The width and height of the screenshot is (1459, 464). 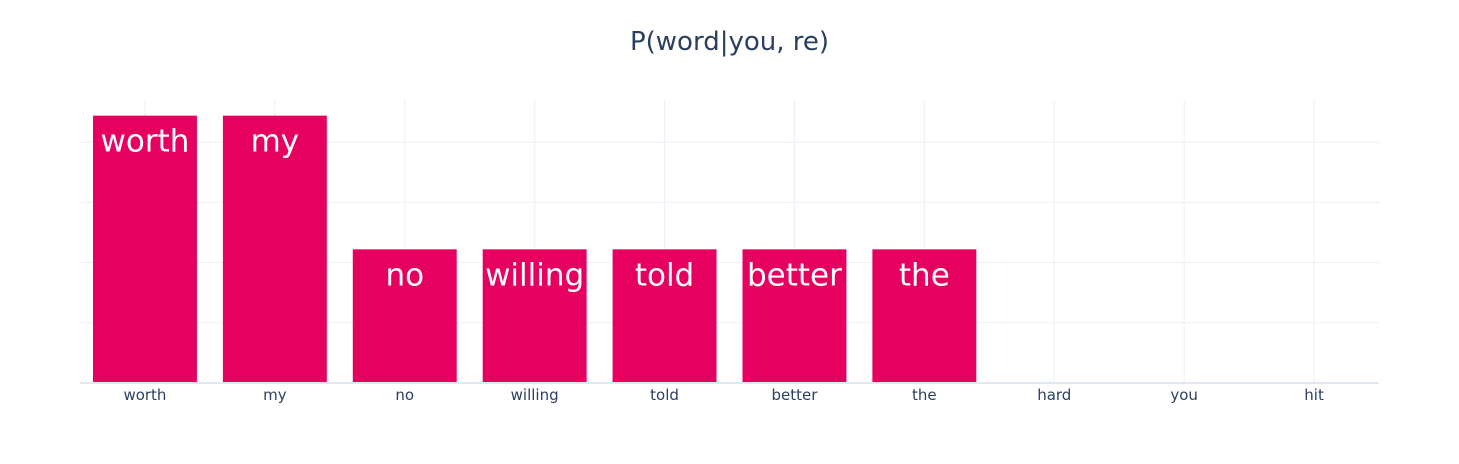 I want to click on x-tick-label-better: better, so click(x=794, y=395).